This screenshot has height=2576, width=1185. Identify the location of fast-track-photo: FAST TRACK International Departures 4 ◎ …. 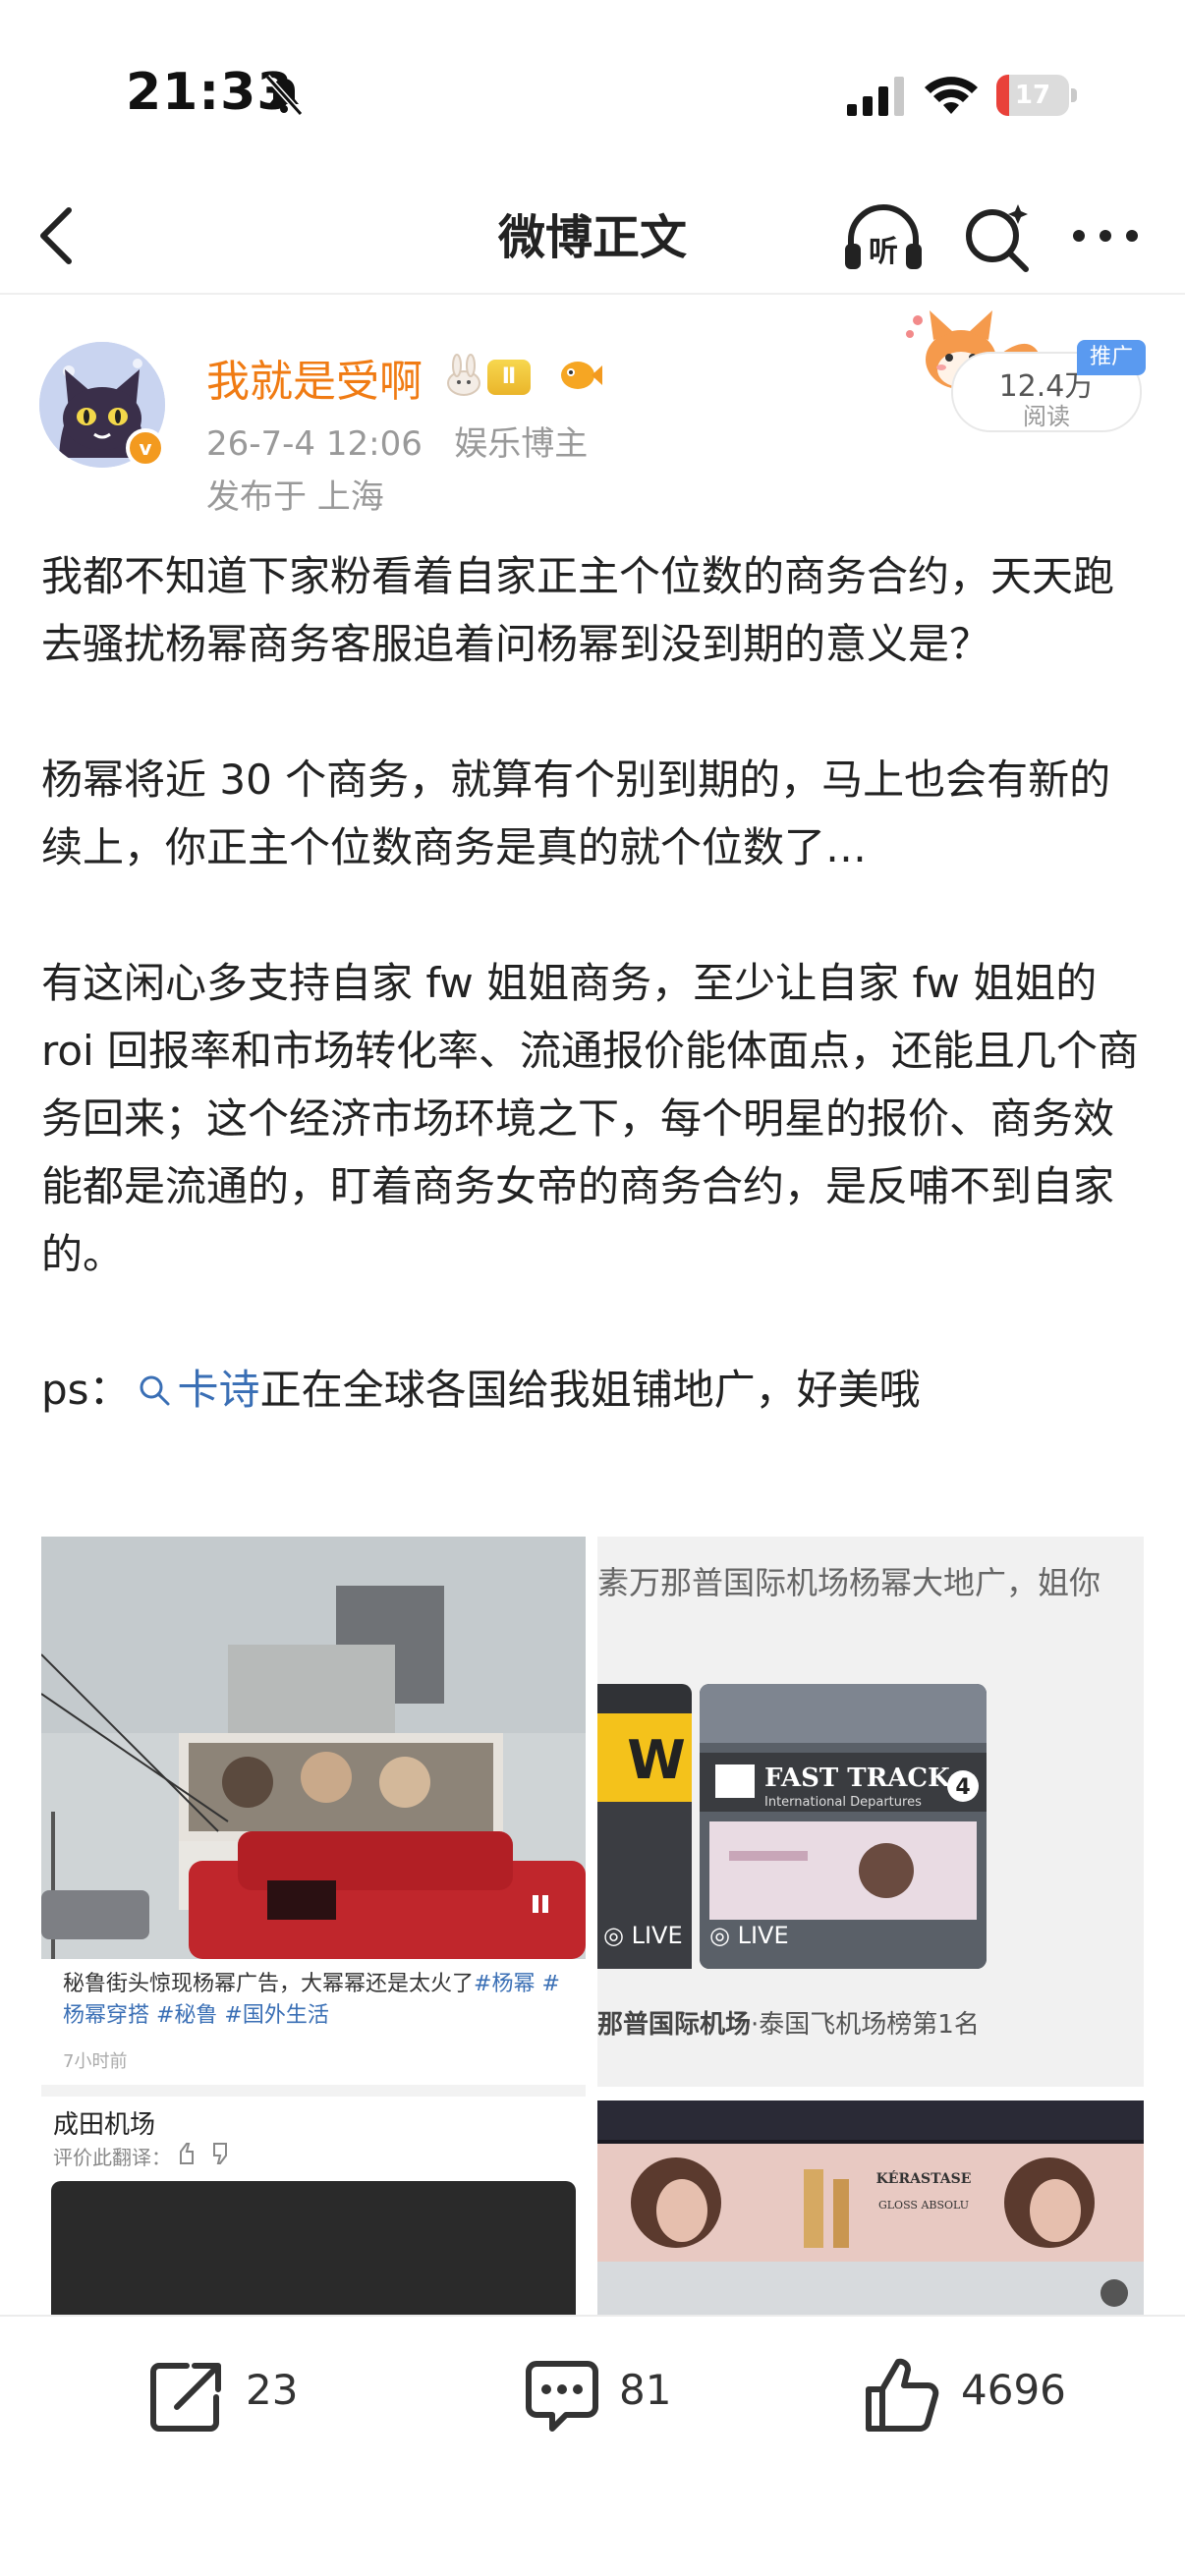
(844, 1826).